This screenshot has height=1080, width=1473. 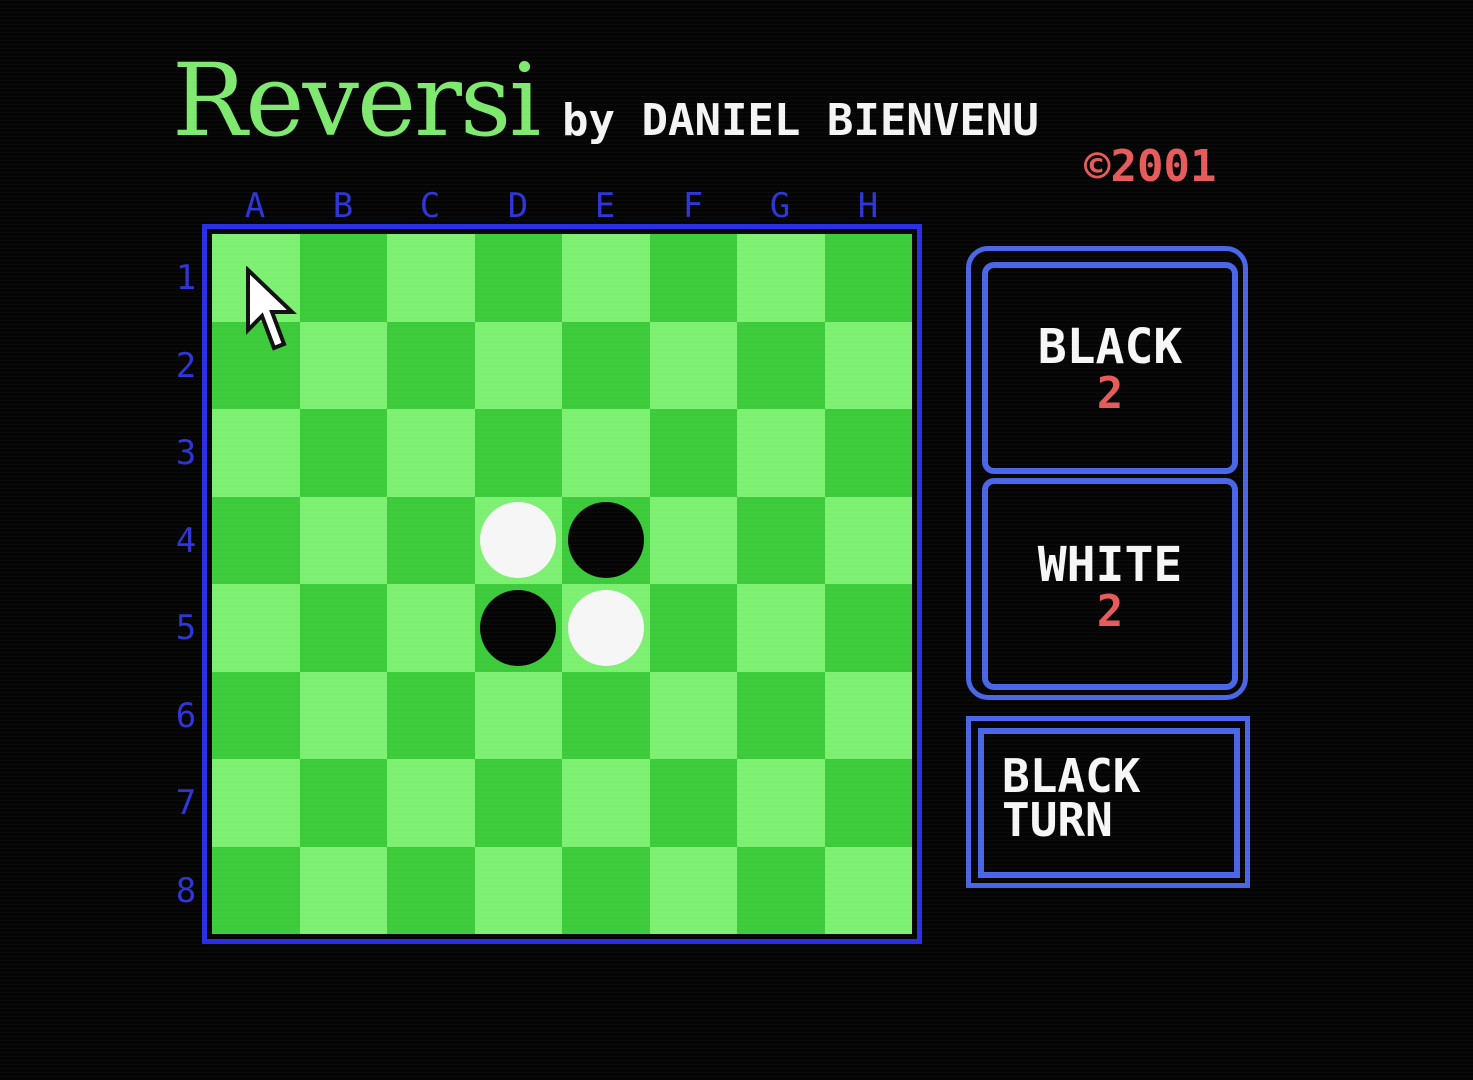 What do you see at coordinates (518, 278) in the screenshot?
I see `board-square-d1` at bounding box center [518, 278].